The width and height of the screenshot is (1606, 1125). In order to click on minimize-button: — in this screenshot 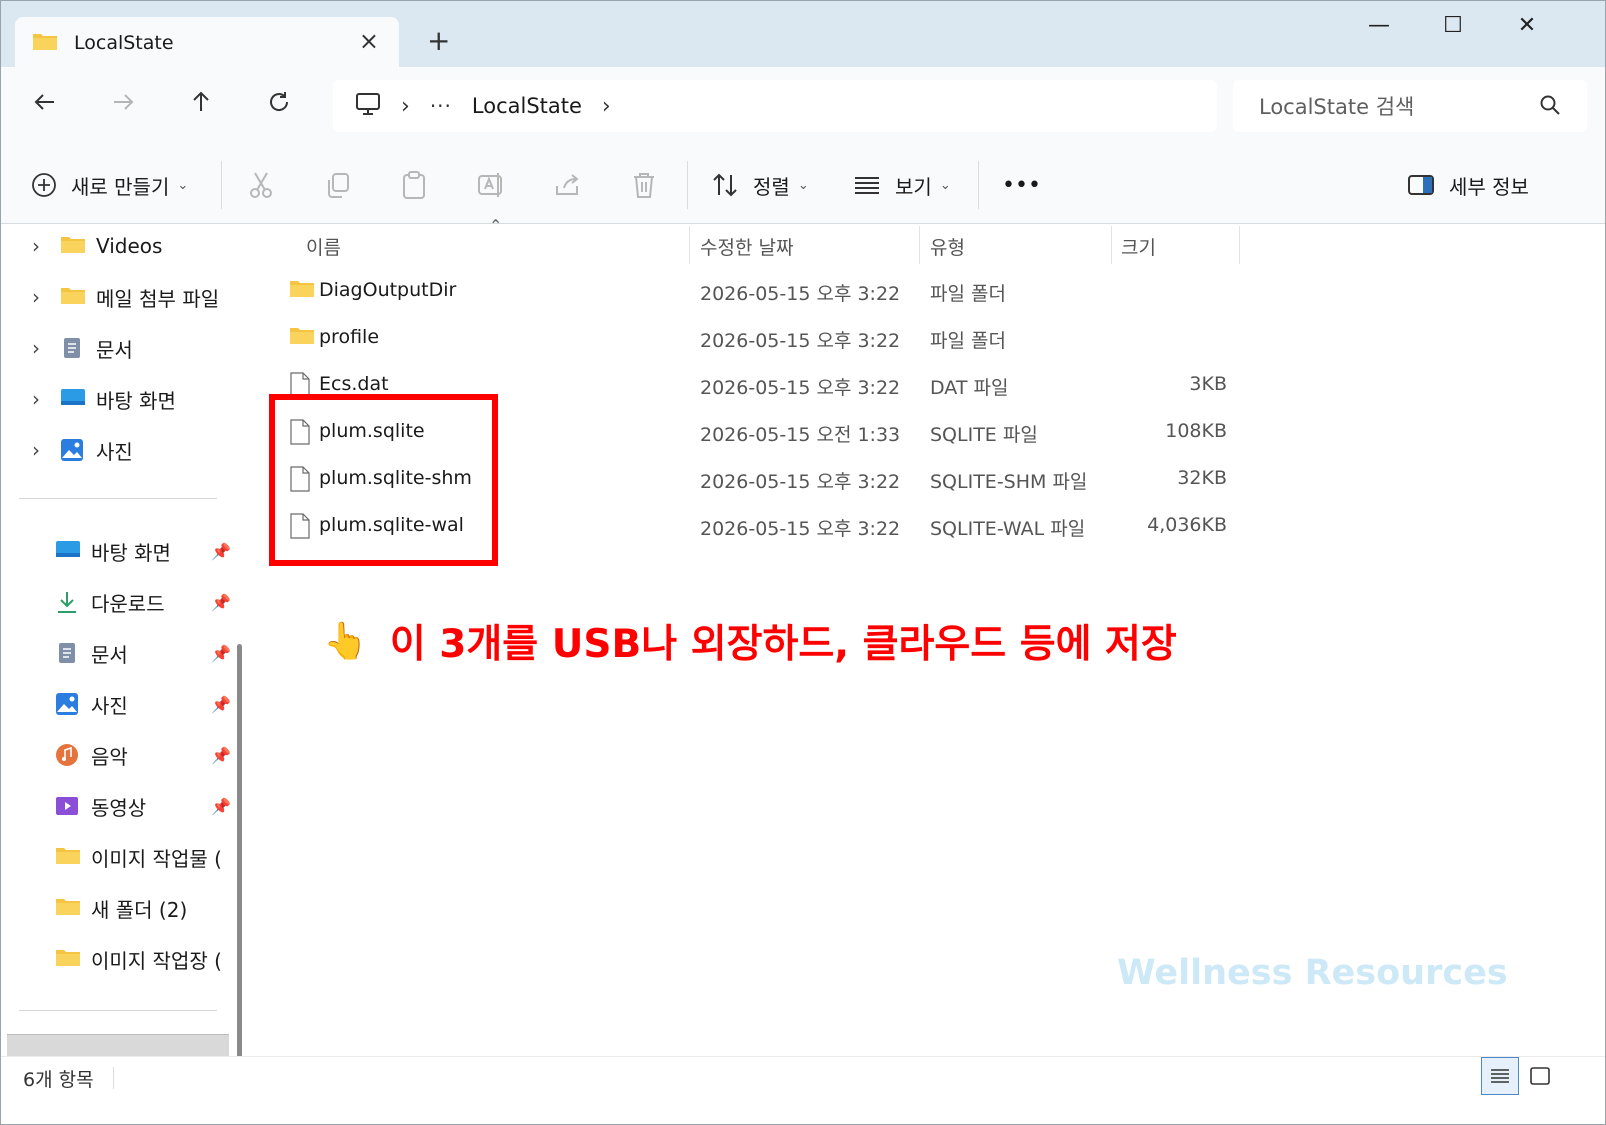, I will do `click(1379, 26)`.